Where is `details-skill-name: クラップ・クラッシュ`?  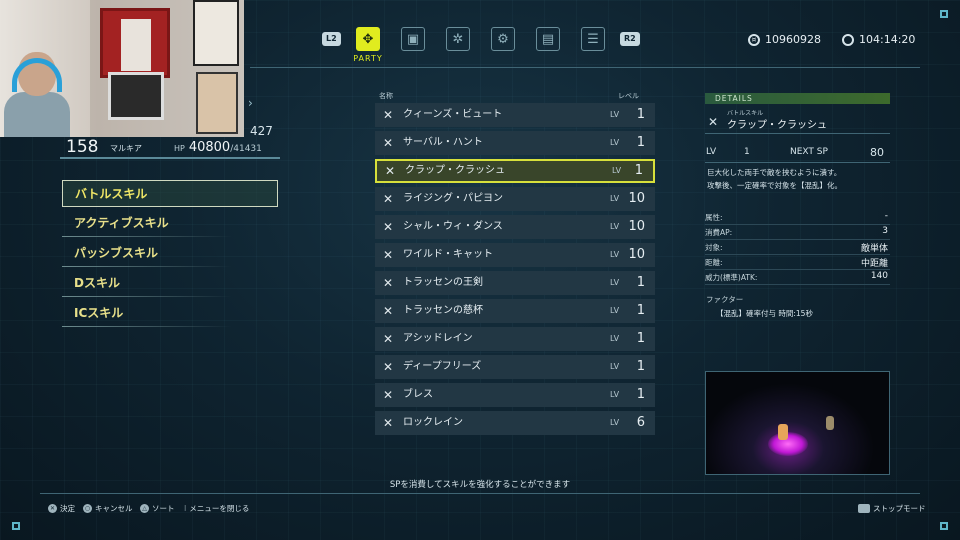 details-skill-name: クラップ・クラッシュ is located at coordinates (777, 125).